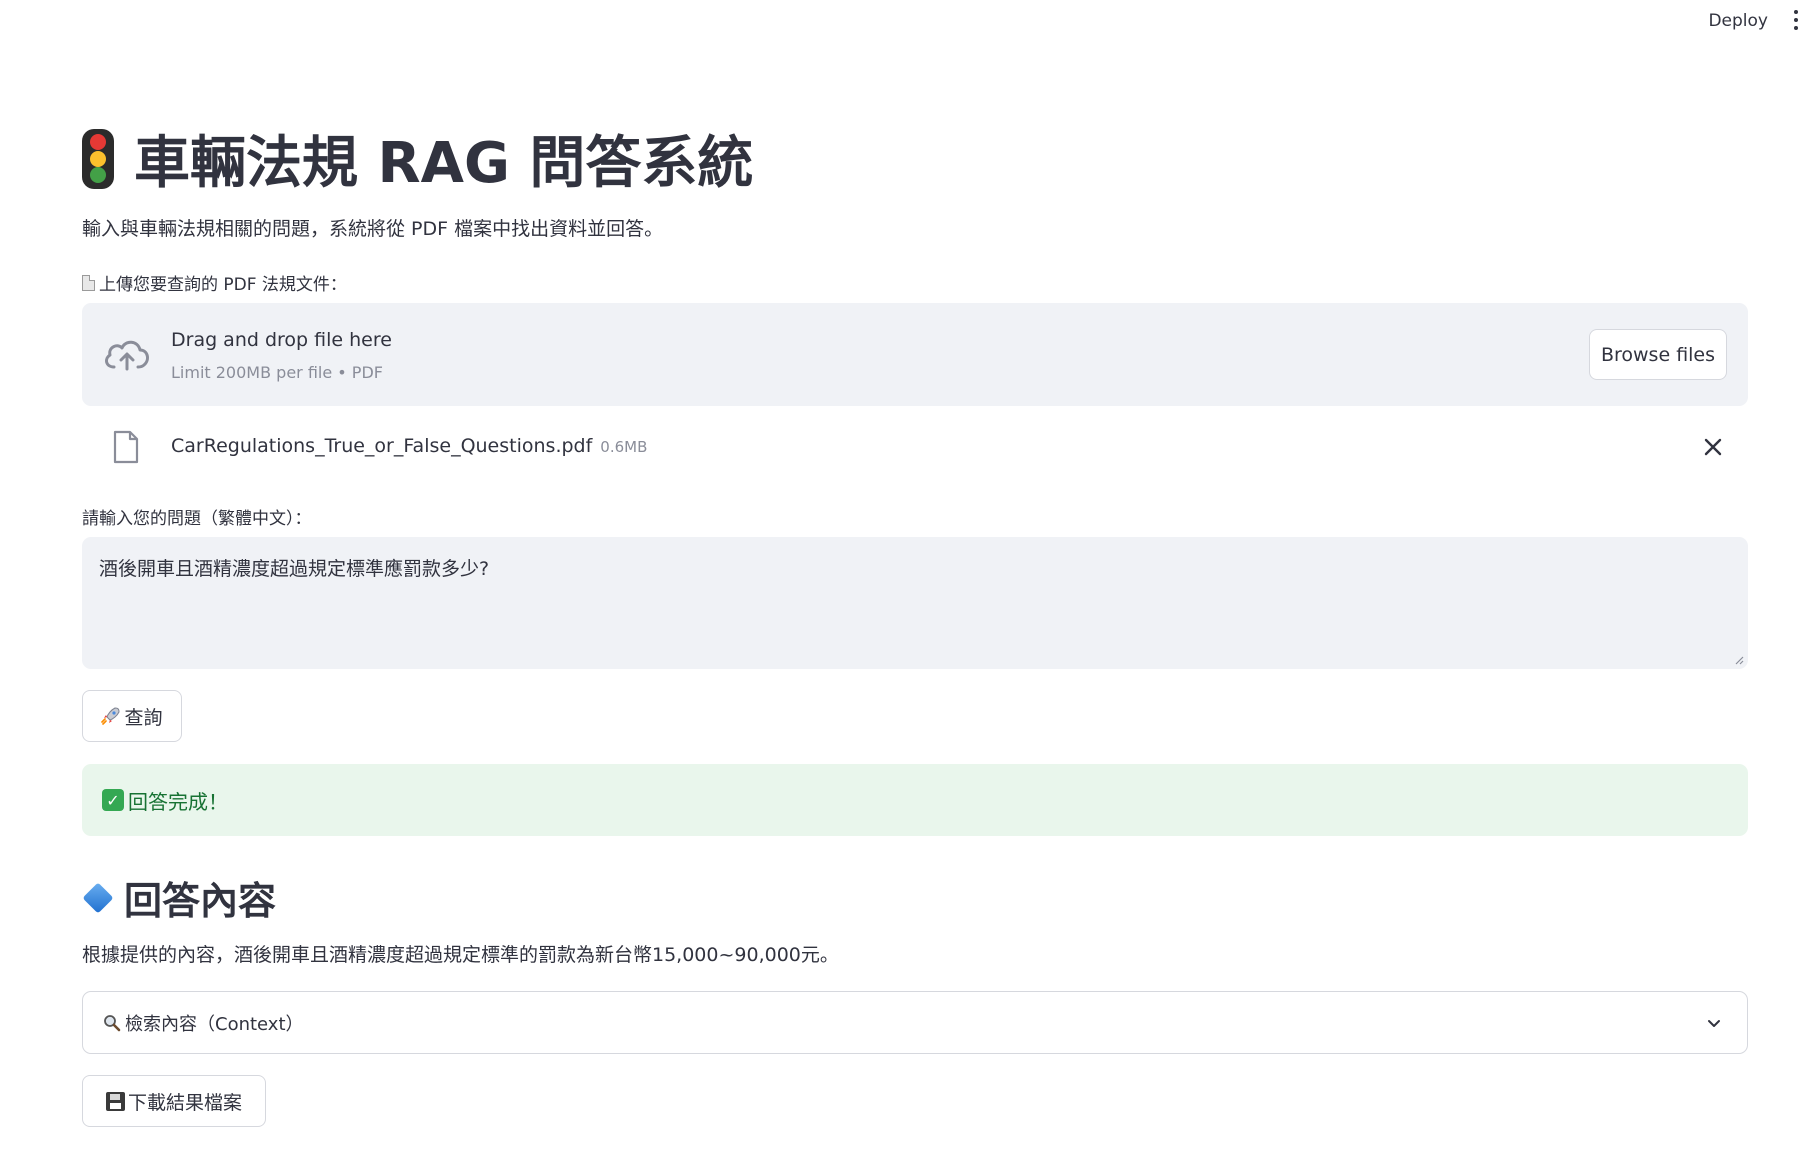 The height and width of the screenshot is (1166, 1816). Describe the element at coordinates (88, 282) in the screenshot. I see `document-icon` at that location.